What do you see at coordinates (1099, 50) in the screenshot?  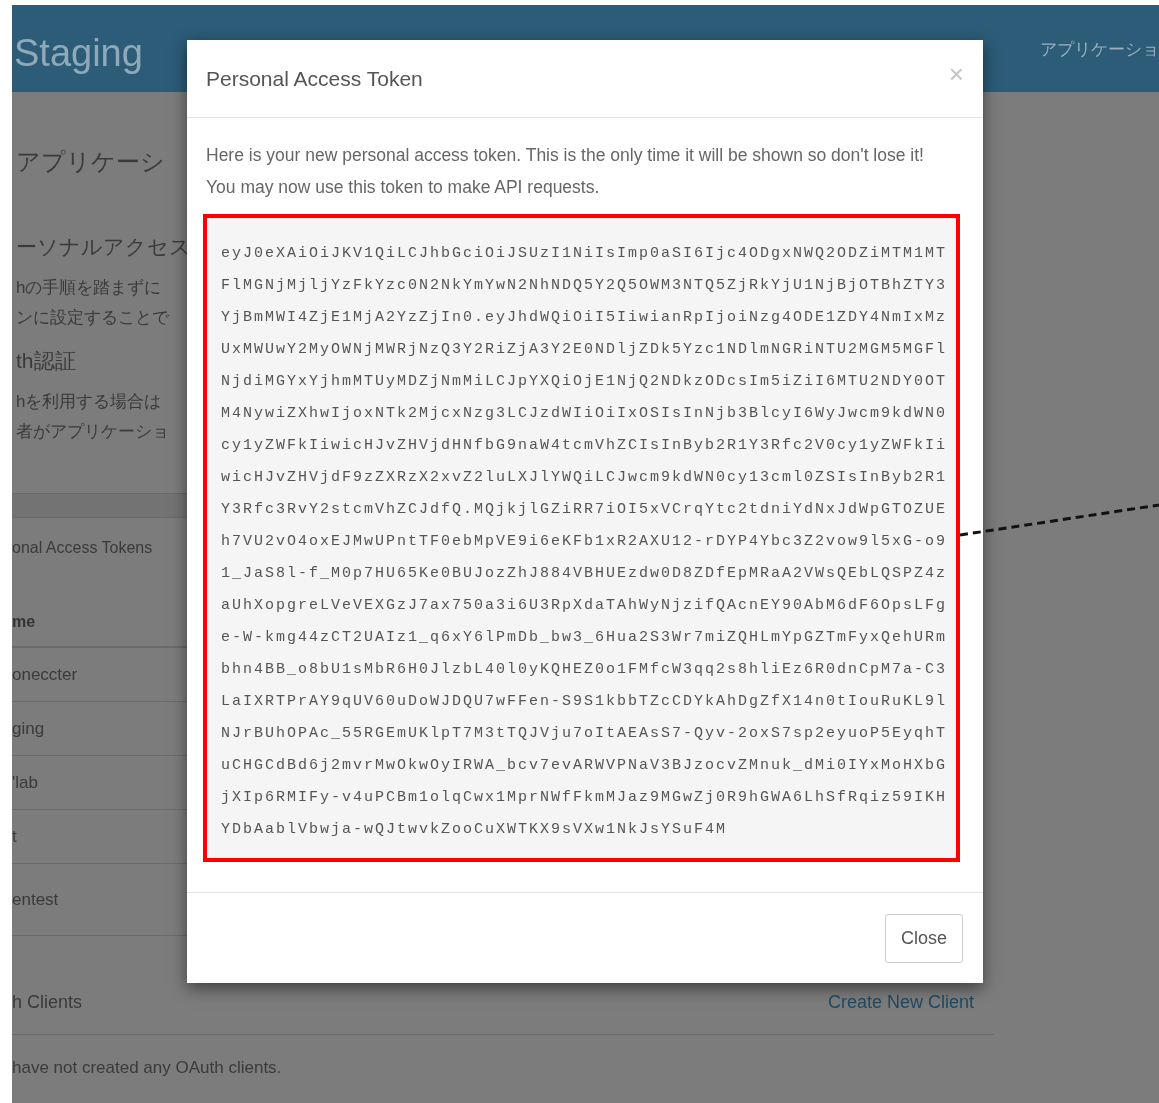 I see `nav-link: アプリケーショ` at bounding box center [1099, 50].